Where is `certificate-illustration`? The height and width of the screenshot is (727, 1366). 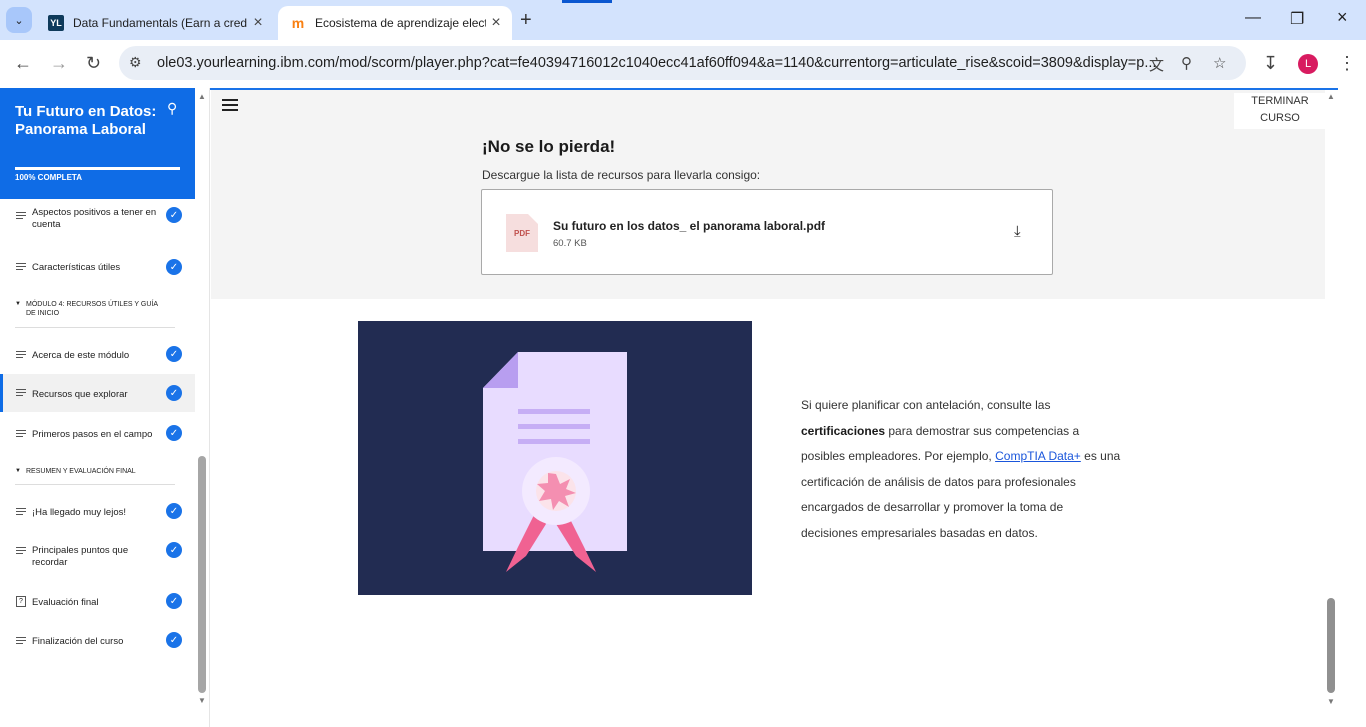 certificate-illustration is located at coordinates (555, 458).